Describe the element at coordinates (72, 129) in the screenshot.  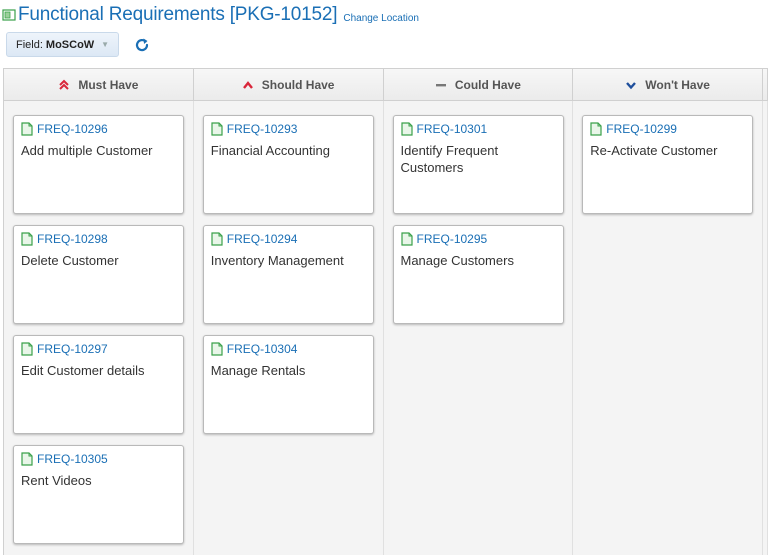
I see `requirement-id-link: FREQ-10296` at that location.